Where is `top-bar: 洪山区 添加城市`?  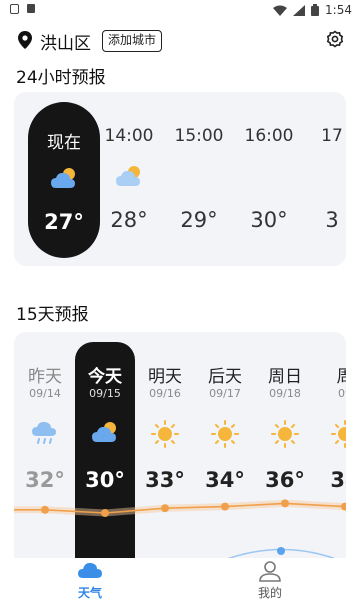
top-bar: 洪山区 添加城市 is located at coordinates (180, 41).